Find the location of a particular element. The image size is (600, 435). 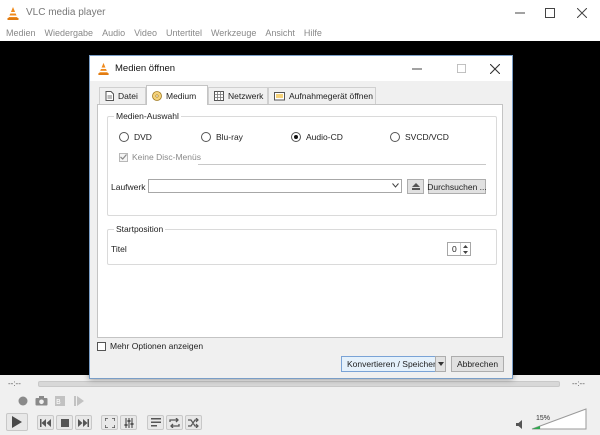

radio-audio-cd-indicator is located at coordinates (296, 137).